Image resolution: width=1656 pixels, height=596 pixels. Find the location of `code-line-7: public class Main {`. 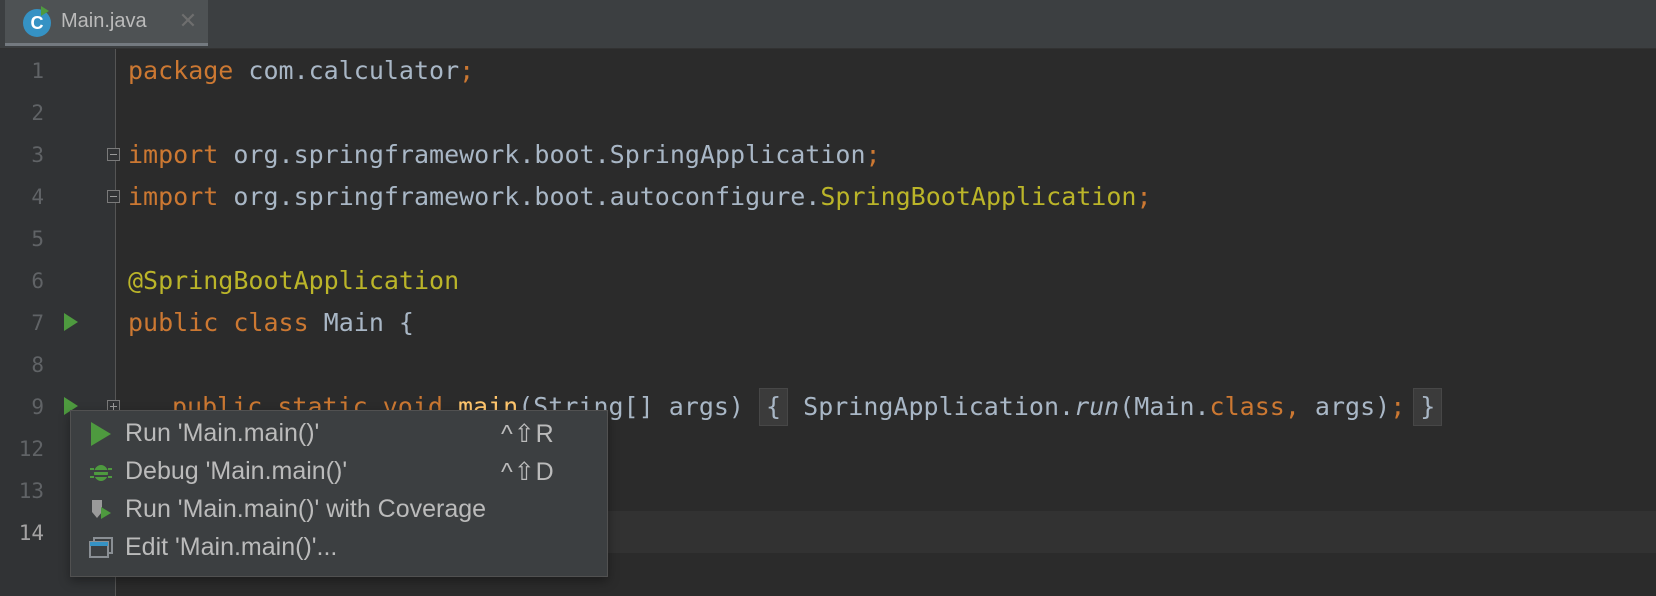

code-line-7: public class Main { is located at coordinates (271, 323).